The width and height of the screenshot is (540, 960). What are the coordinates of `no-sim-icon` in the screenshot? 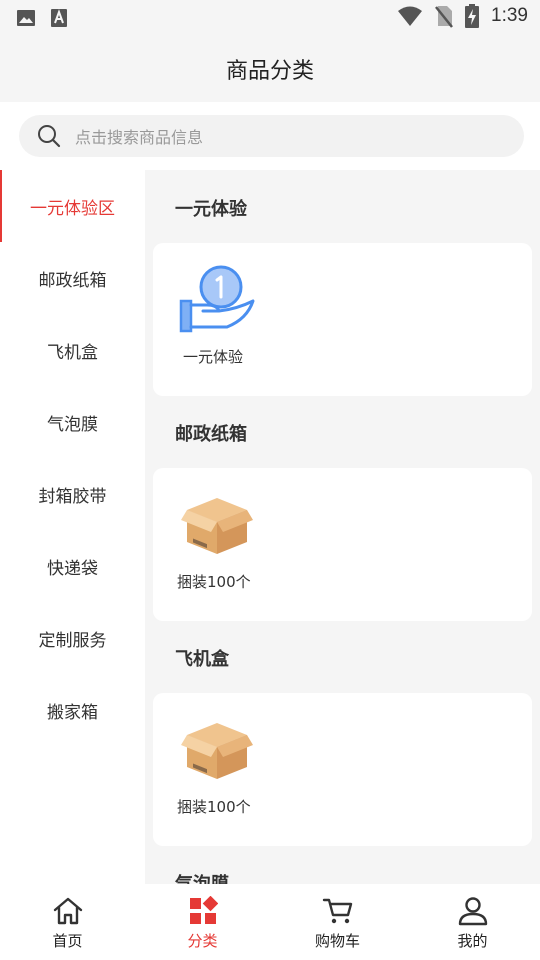 It's located at (444, 17).